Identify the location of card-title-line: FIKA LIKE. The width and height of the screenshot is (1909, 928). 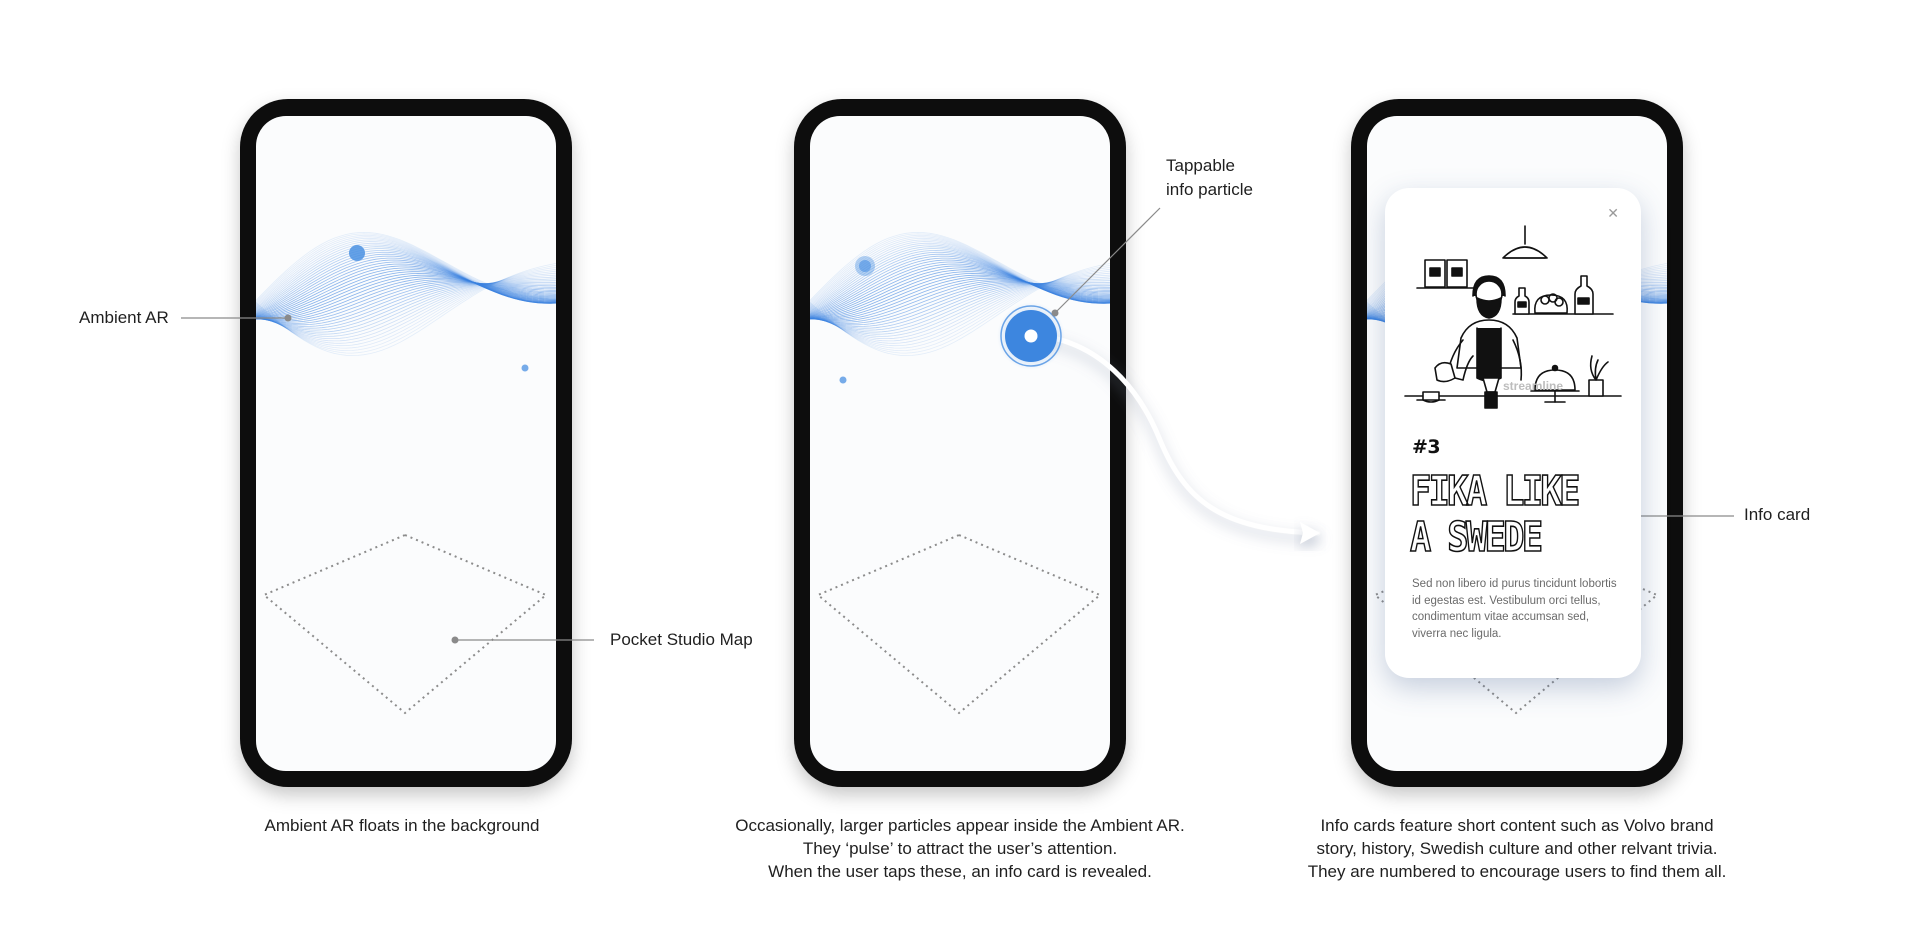
(1495, 491).